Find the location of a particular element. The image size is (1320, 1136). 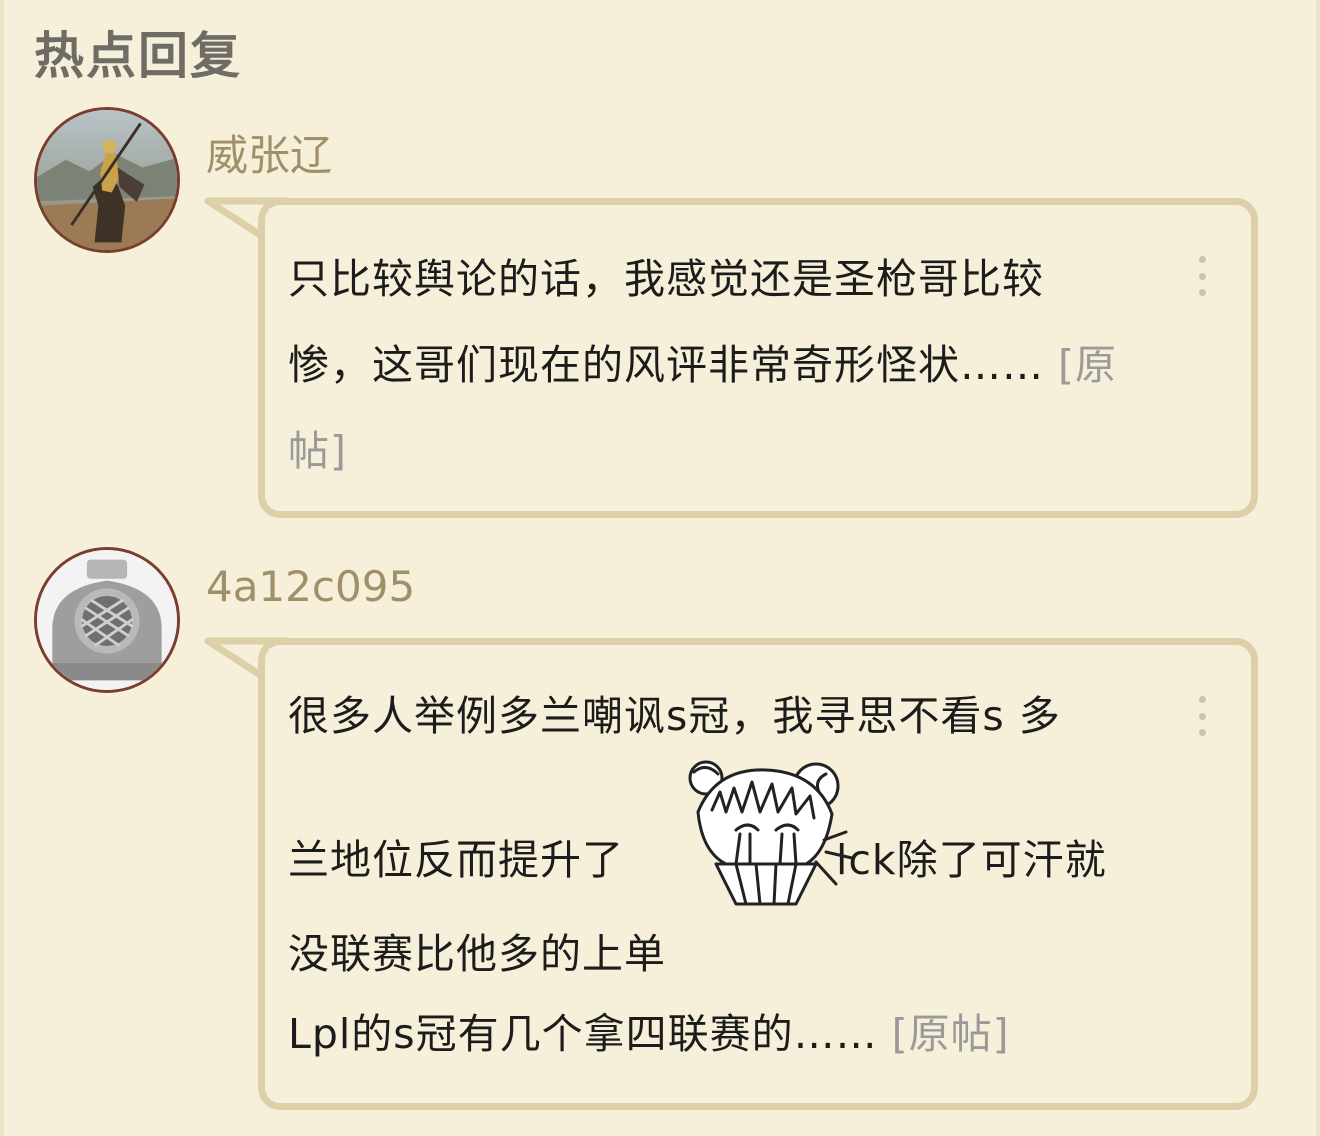

original-post-link-cont: 帖] is located at coordinates (317, 451).